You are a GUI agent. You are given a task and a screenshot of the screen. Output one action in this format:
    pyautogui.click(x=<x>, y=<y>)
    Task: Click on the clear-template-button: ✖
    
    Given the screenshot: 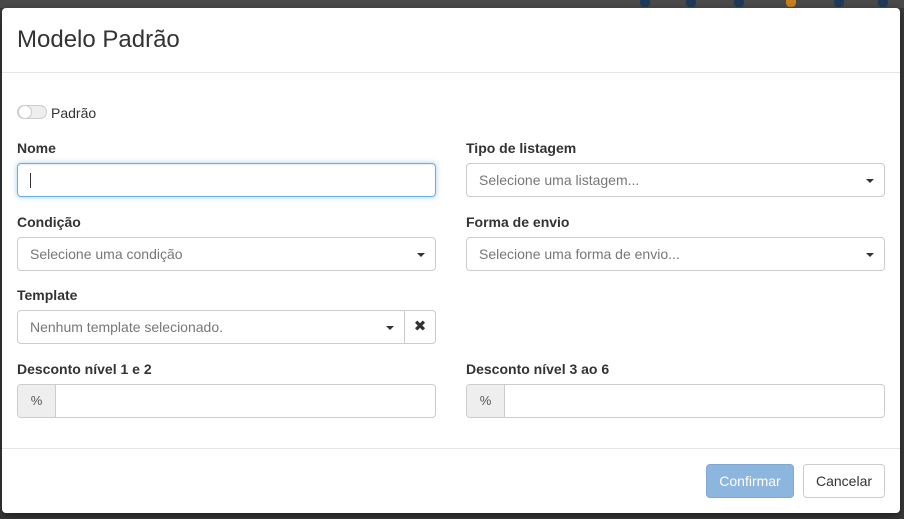 What is the action you would take?
    pyautogui.click(x=420, y=327)
    